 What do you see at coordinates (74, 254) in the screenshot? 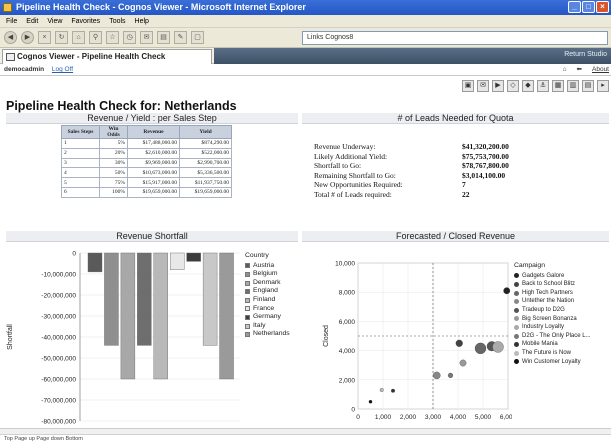
I see `y-tick-label: 0` at bounding box center [74, 254].